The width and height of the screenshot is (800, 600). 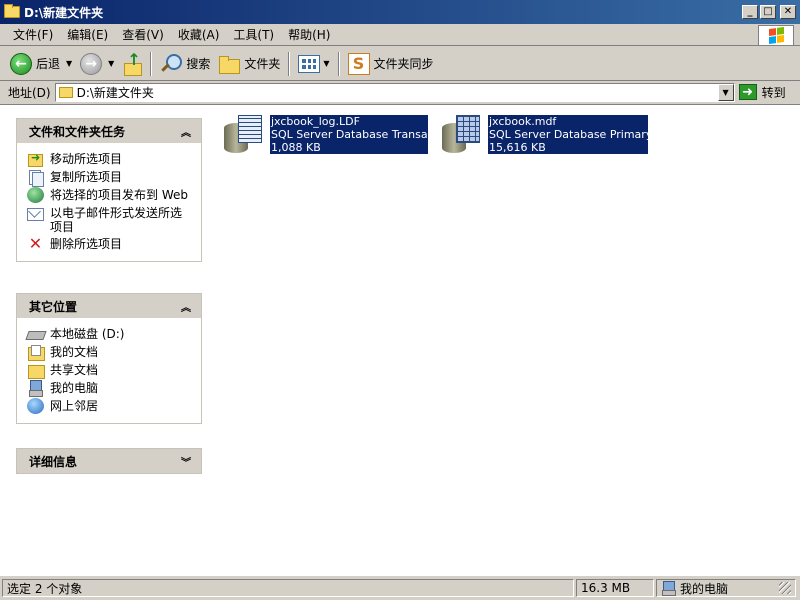 What do you see at coordinates (35, 334) in the screenshot?
I see `drive-icon` at bounding box center [35, 334].